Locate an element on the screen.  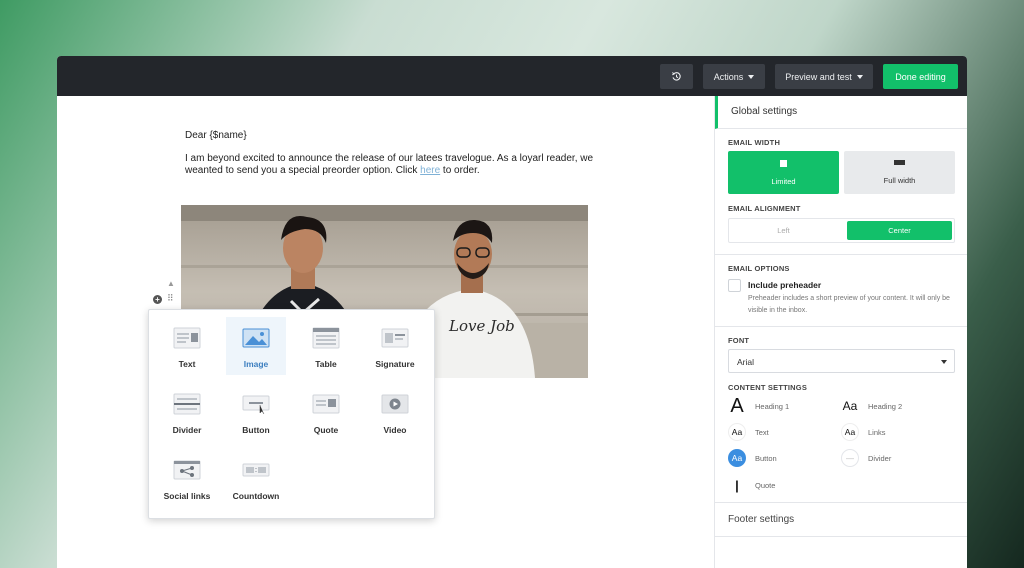
email-width-label: EMAIL WIDTH is located at coordinates (754, 142).